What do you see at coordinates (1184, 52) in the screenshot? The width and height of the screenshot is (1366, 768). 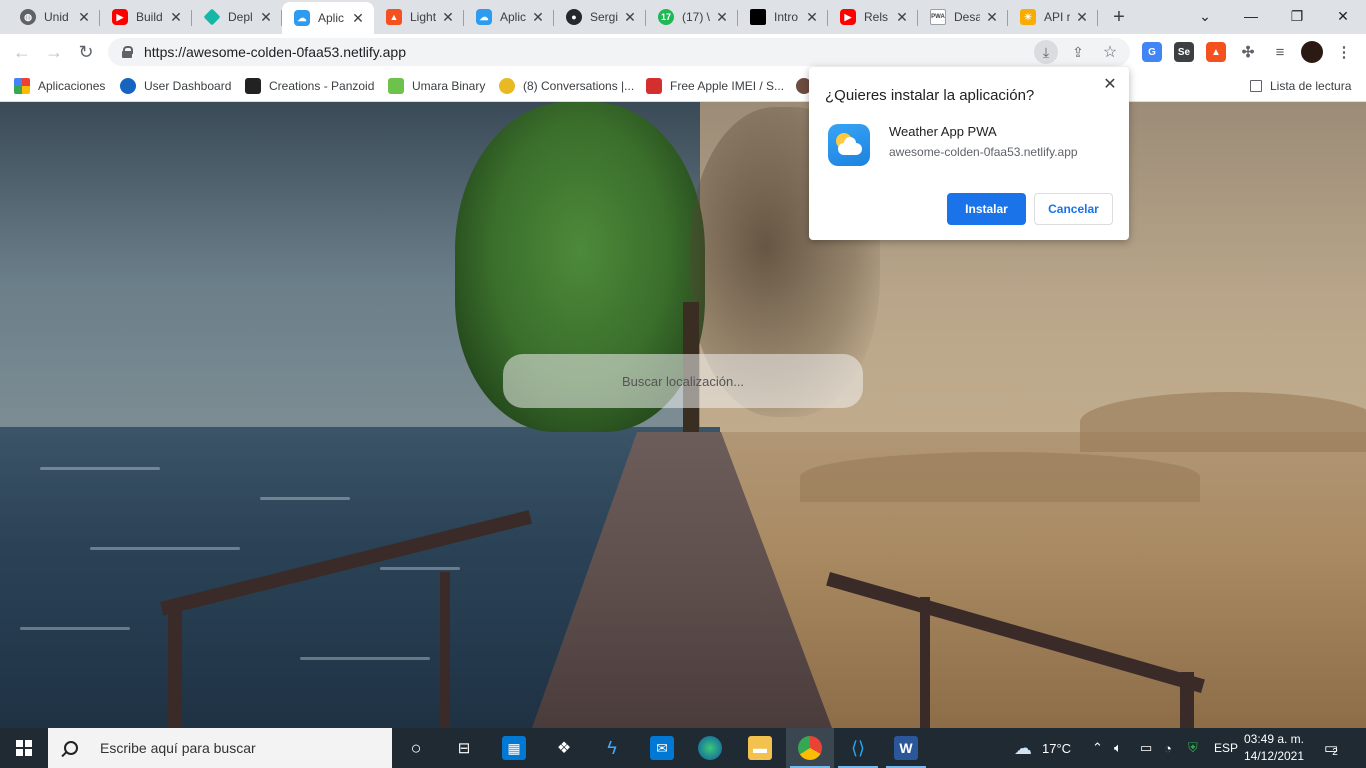 I see `selenium-extension-icon: Se` at bounding box center [1184, 52].